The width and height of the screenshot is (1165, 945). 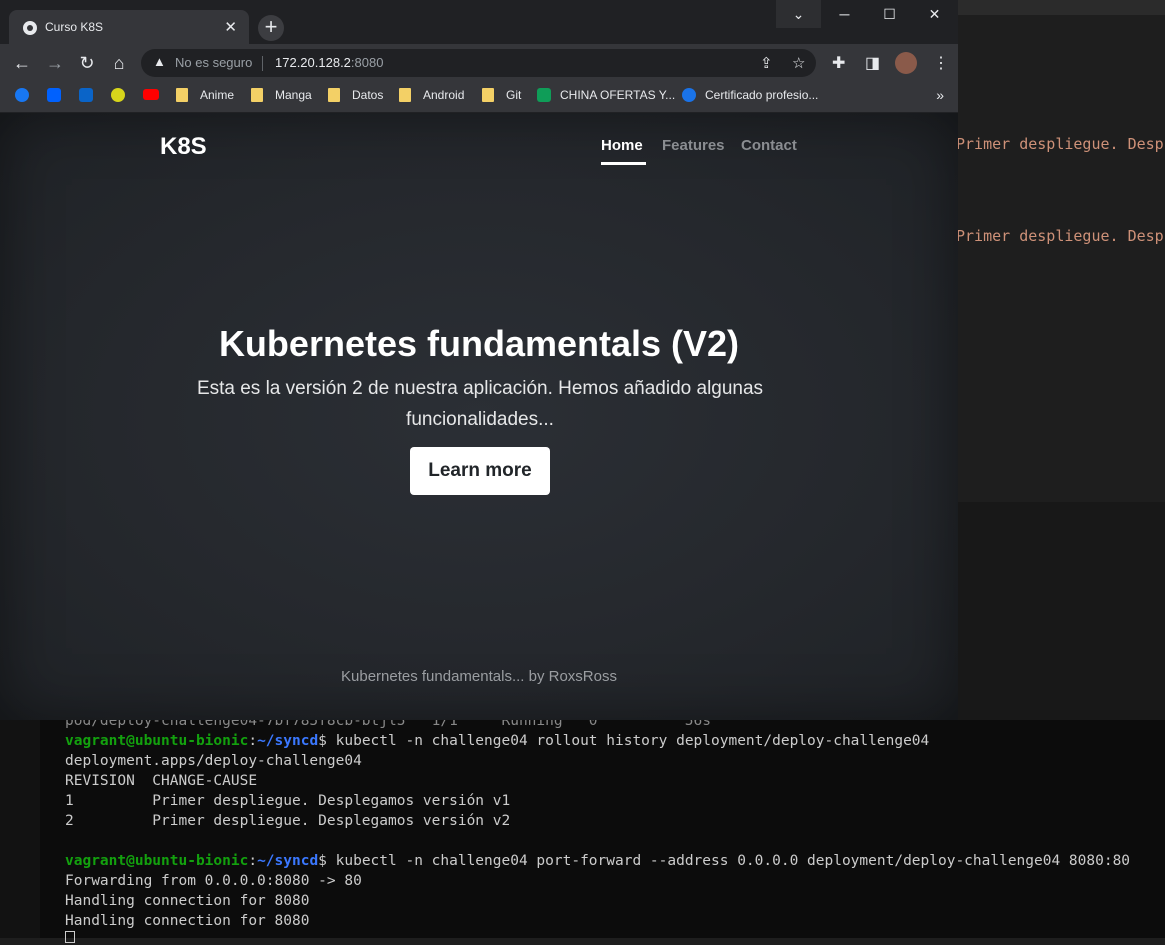 I want to click on avatar, so click(x=906, y=63).